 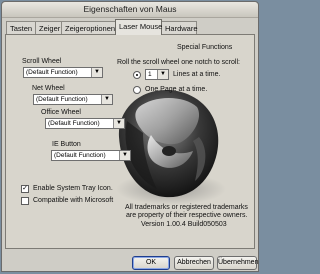 I want to click on ok-button: OK, so click(x=151, y=263).